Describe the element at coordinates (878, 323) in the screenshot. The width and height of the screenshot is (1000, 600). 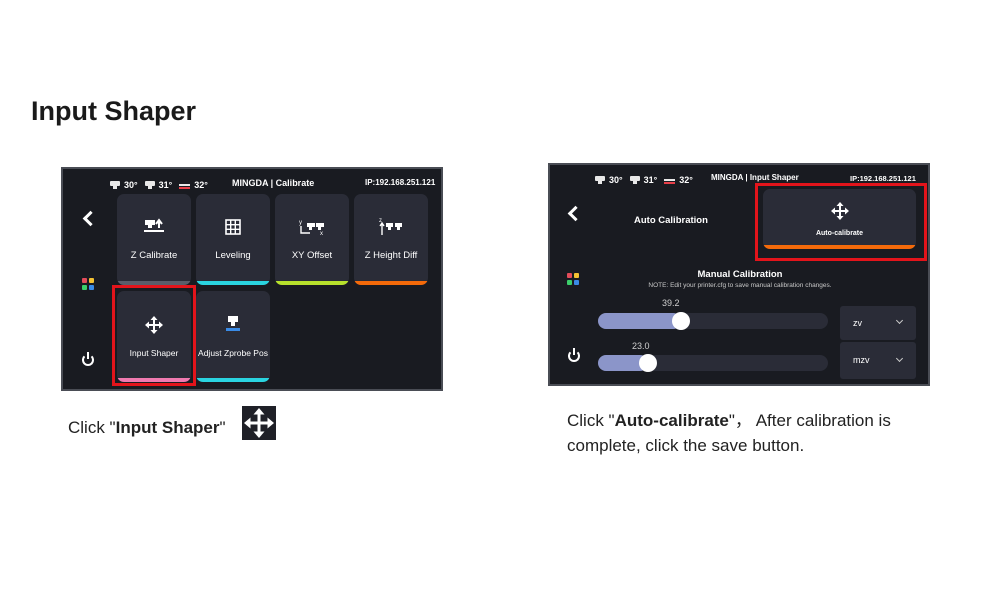
I see `shaper-type-select: zv` at that location.